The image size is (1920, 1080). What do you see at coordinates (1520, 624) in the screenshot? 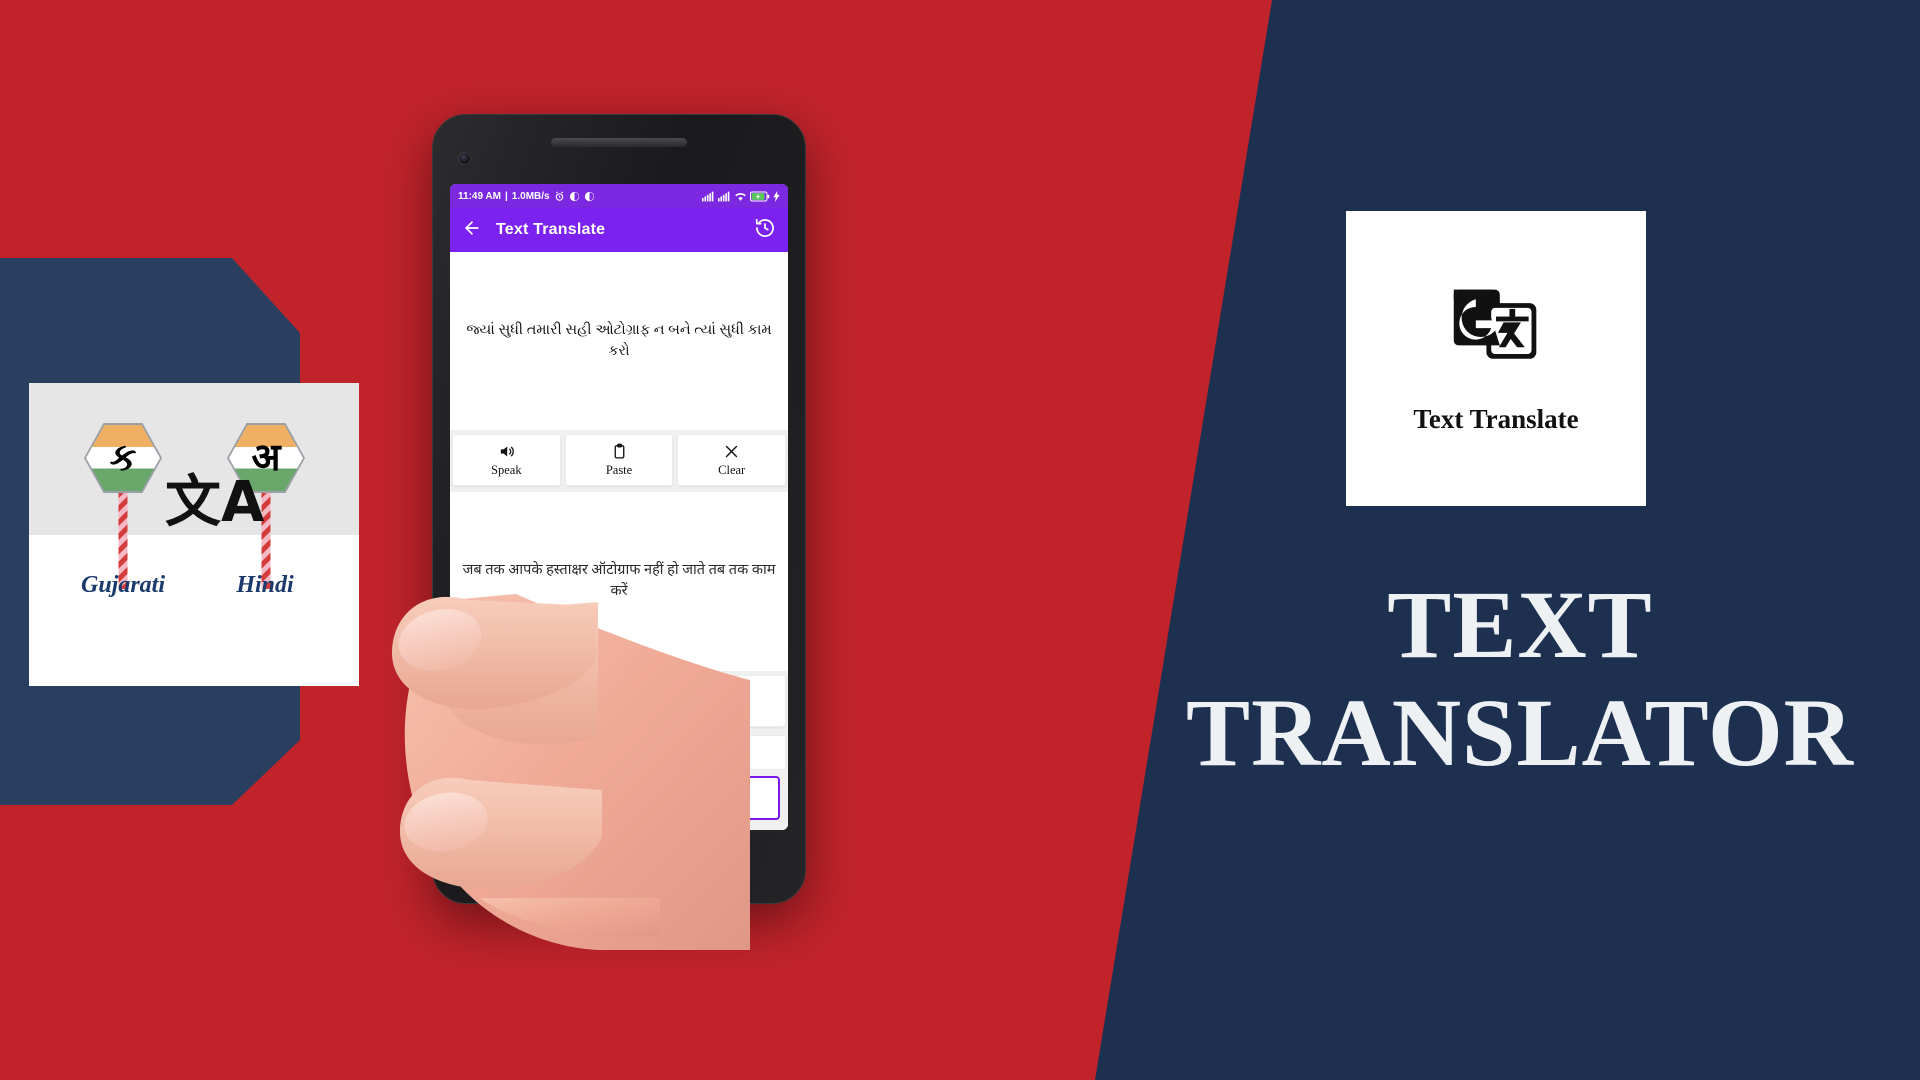
I see `headline-line-1: TEXT` at bounding box center [1520, 624].